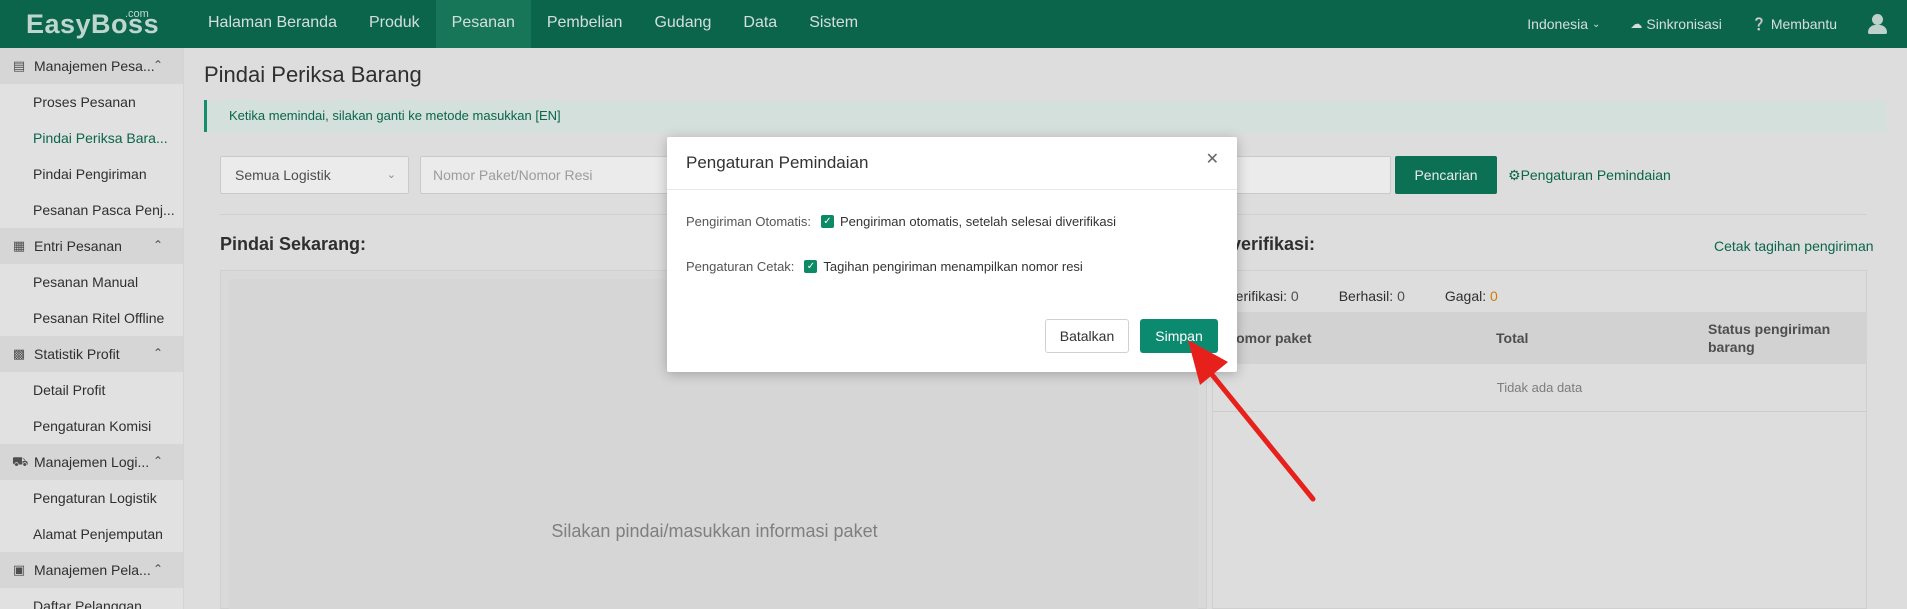  I want to click on save-button: Simpan, so click(1179, 336).